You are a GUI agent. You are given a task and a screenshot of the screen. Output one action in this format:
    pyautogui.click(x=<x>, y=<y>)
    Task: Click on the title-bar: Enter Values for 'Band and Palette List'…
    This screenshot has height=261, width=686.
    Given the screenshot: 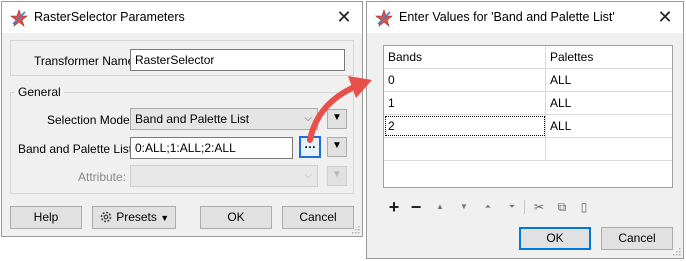 What is the action you would take?
    pyautogui.click(x=525, y=17)
    